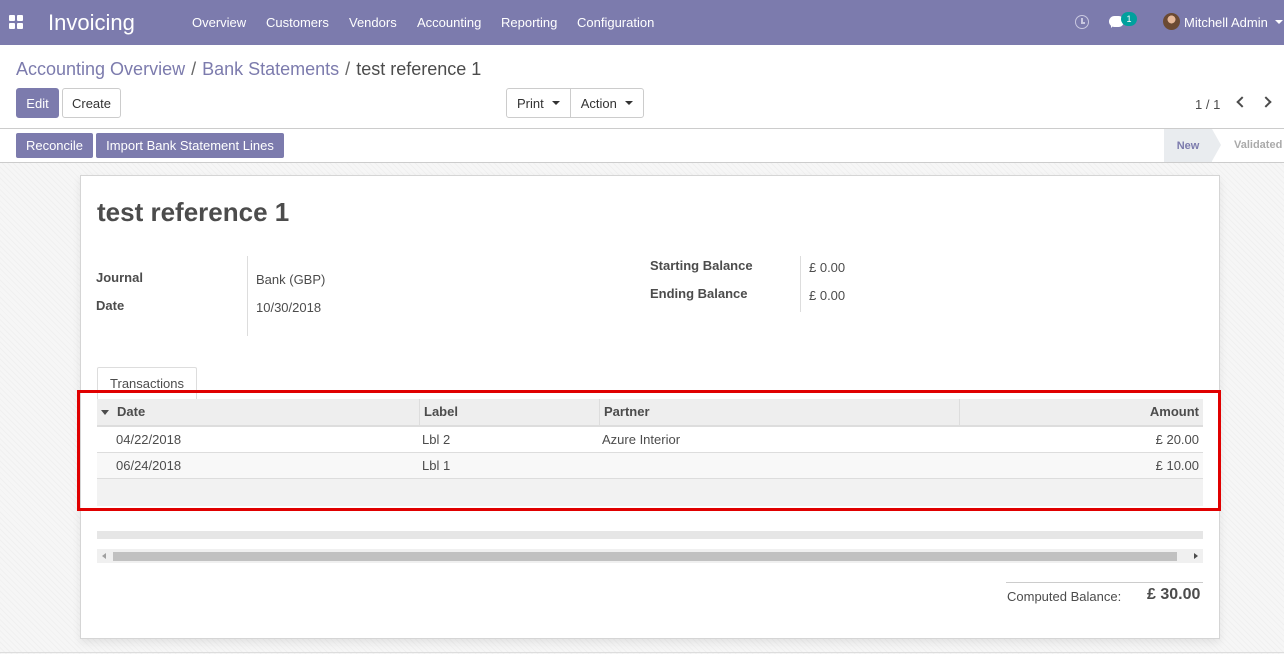 Image resolution: width=1284 pixels, height=654 pixels. Describe the element at coordinates (1226, 22) in the screenshot. I see `user-menu-name: Mitchell Admin` at that location.